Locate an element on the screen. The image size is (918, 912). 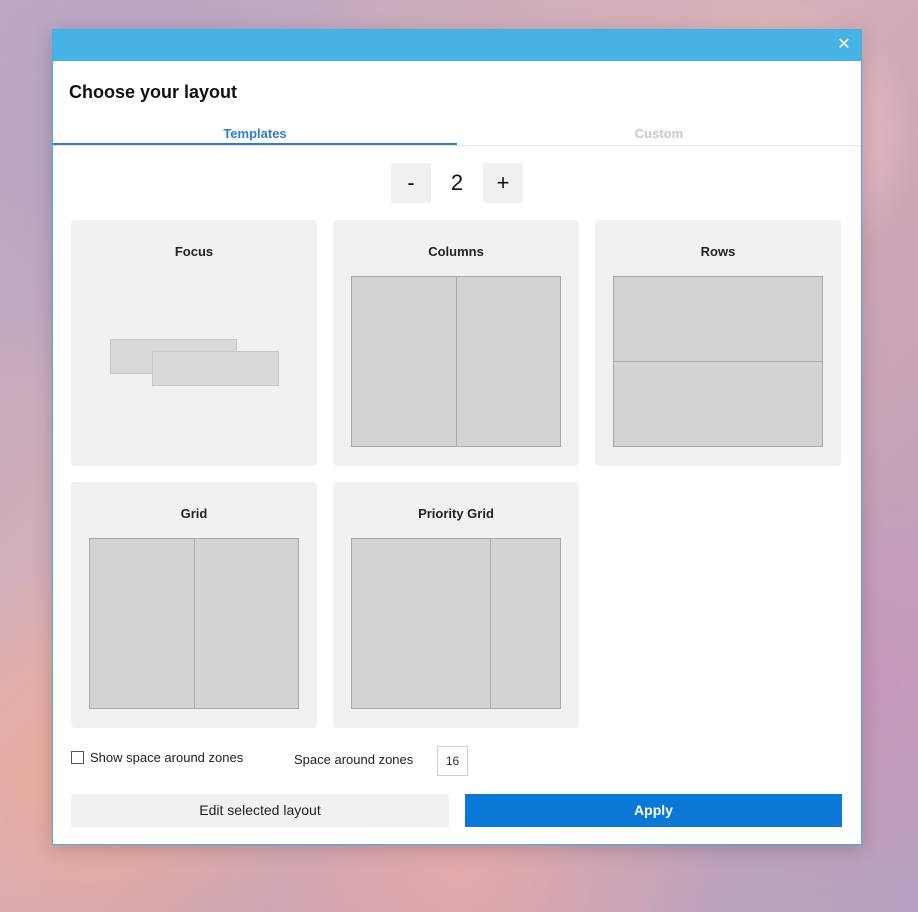
tab-templates: Templates is located at coordinates (255, 134).